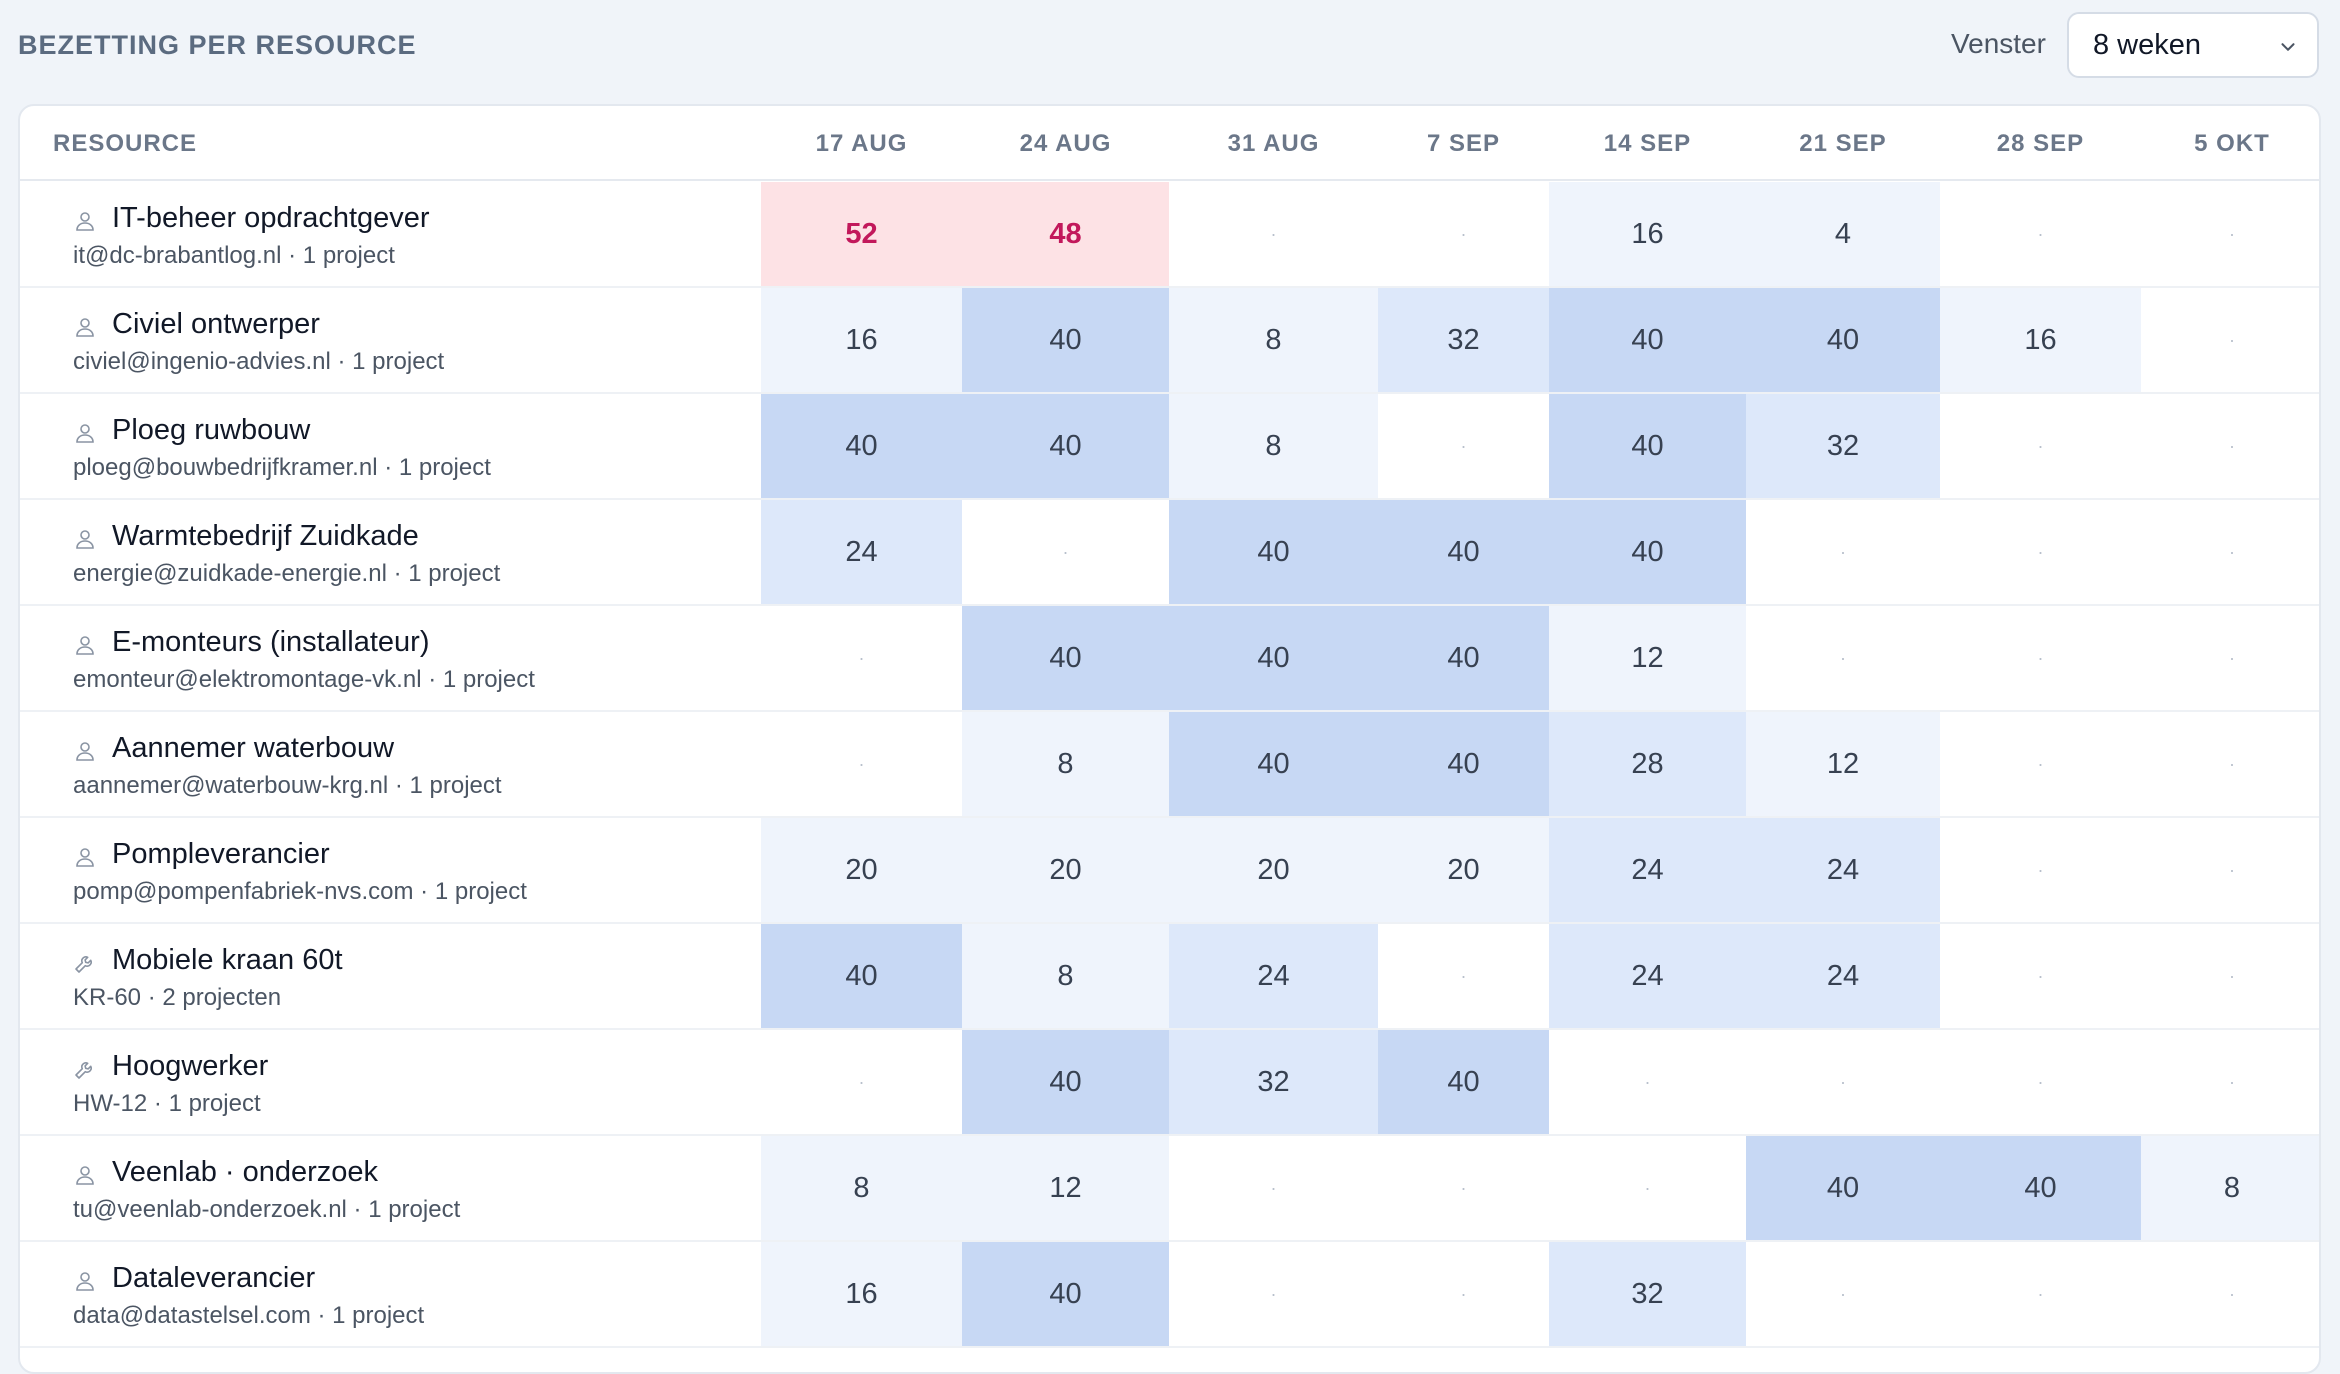 This screenshot has height=1374, width=2340. Describe the element at coordinates (861, 234) in the screenshot. I see `overbooked-week-cell: 52` at that location.